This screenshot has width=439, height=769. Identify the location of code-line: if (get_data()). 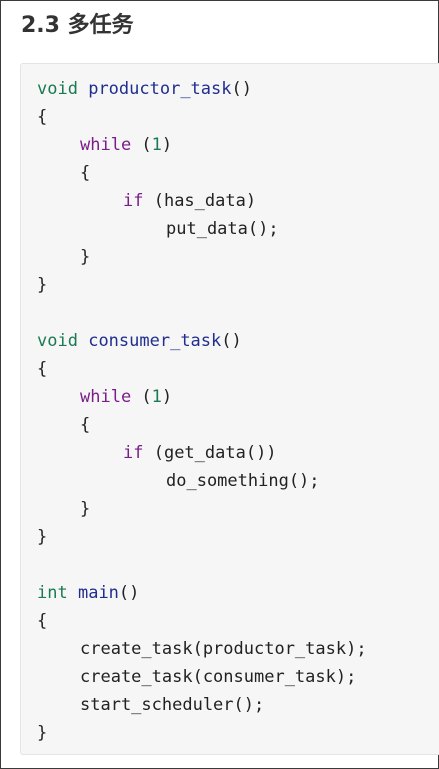
(238, 453).